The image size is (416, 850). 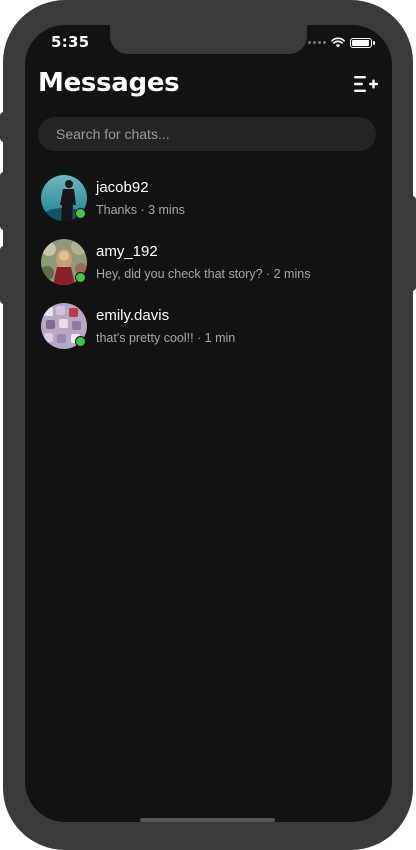 What do you see at coordinates (133, 315) in the screenshot?
I see `chat-name: emily.davis` at bounding box center [133, 315].